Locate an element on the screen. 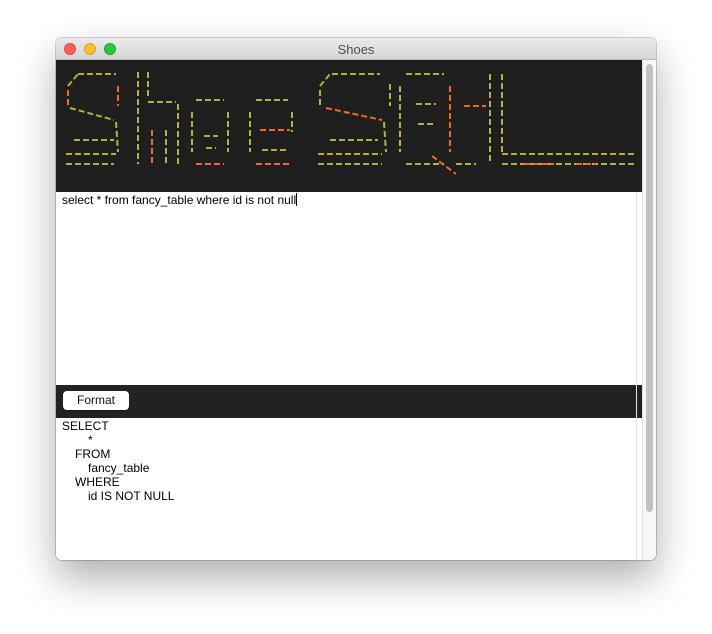  window-title: Shoes is located at coordinates (356, 49).